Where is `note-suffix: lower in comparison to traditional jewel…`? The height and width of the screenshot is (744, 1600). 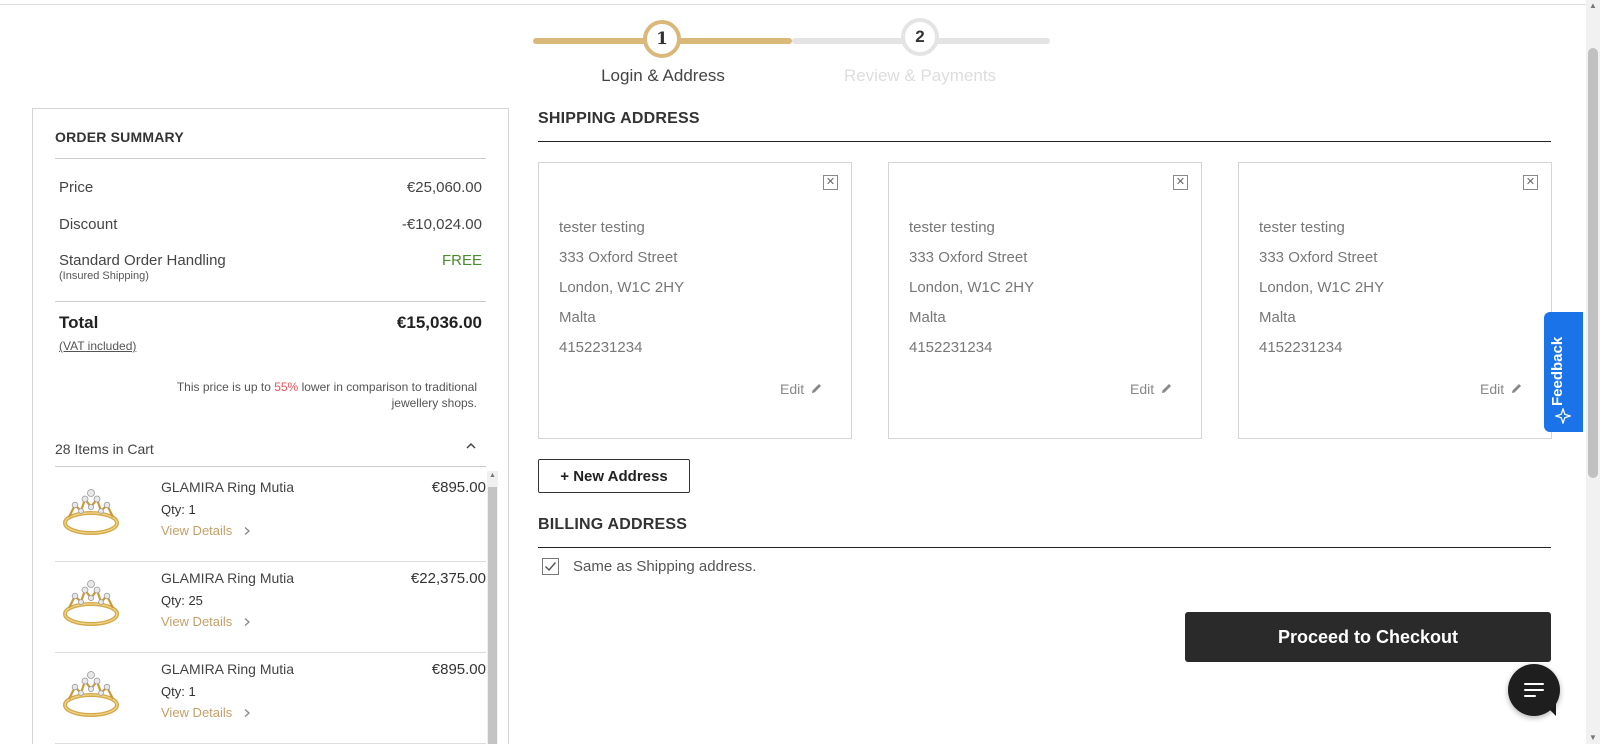 note-suffix: lower in comparison to traditional jewel… is located at coordinates (387, 395).